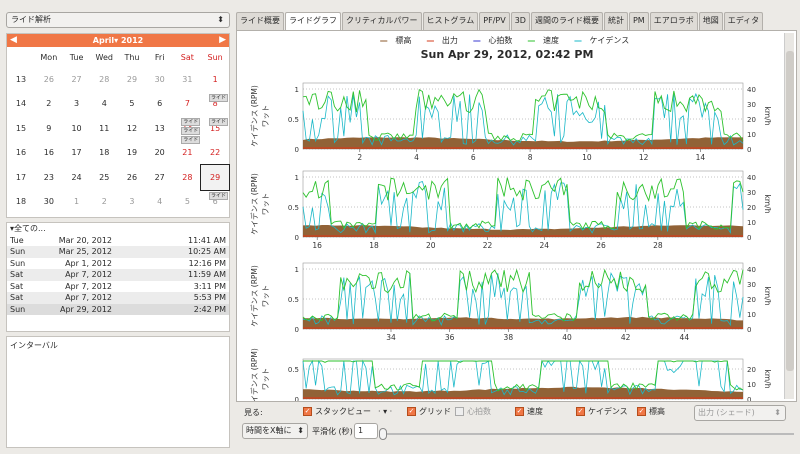 The width and height of the screenshot is (800, 454). I want to click on day-number: 1, so click(215, 79).